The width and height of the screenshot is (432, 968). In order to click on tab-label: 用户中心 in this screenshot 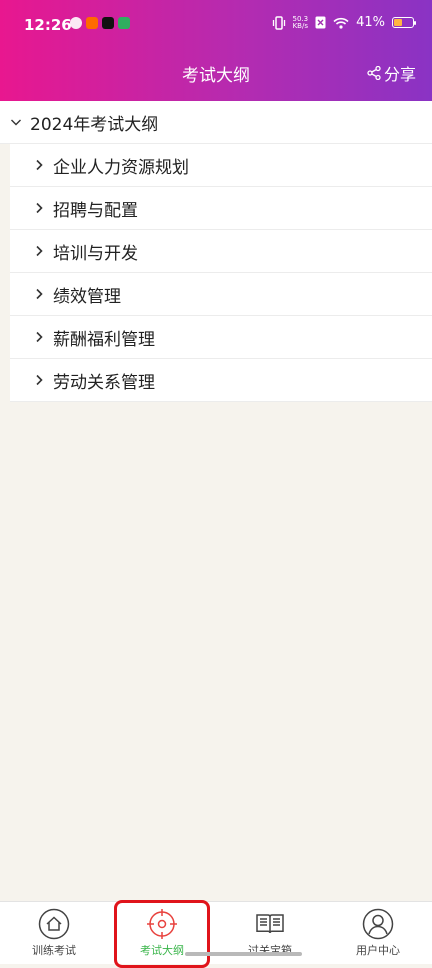, I will do `click(378, 950)`.